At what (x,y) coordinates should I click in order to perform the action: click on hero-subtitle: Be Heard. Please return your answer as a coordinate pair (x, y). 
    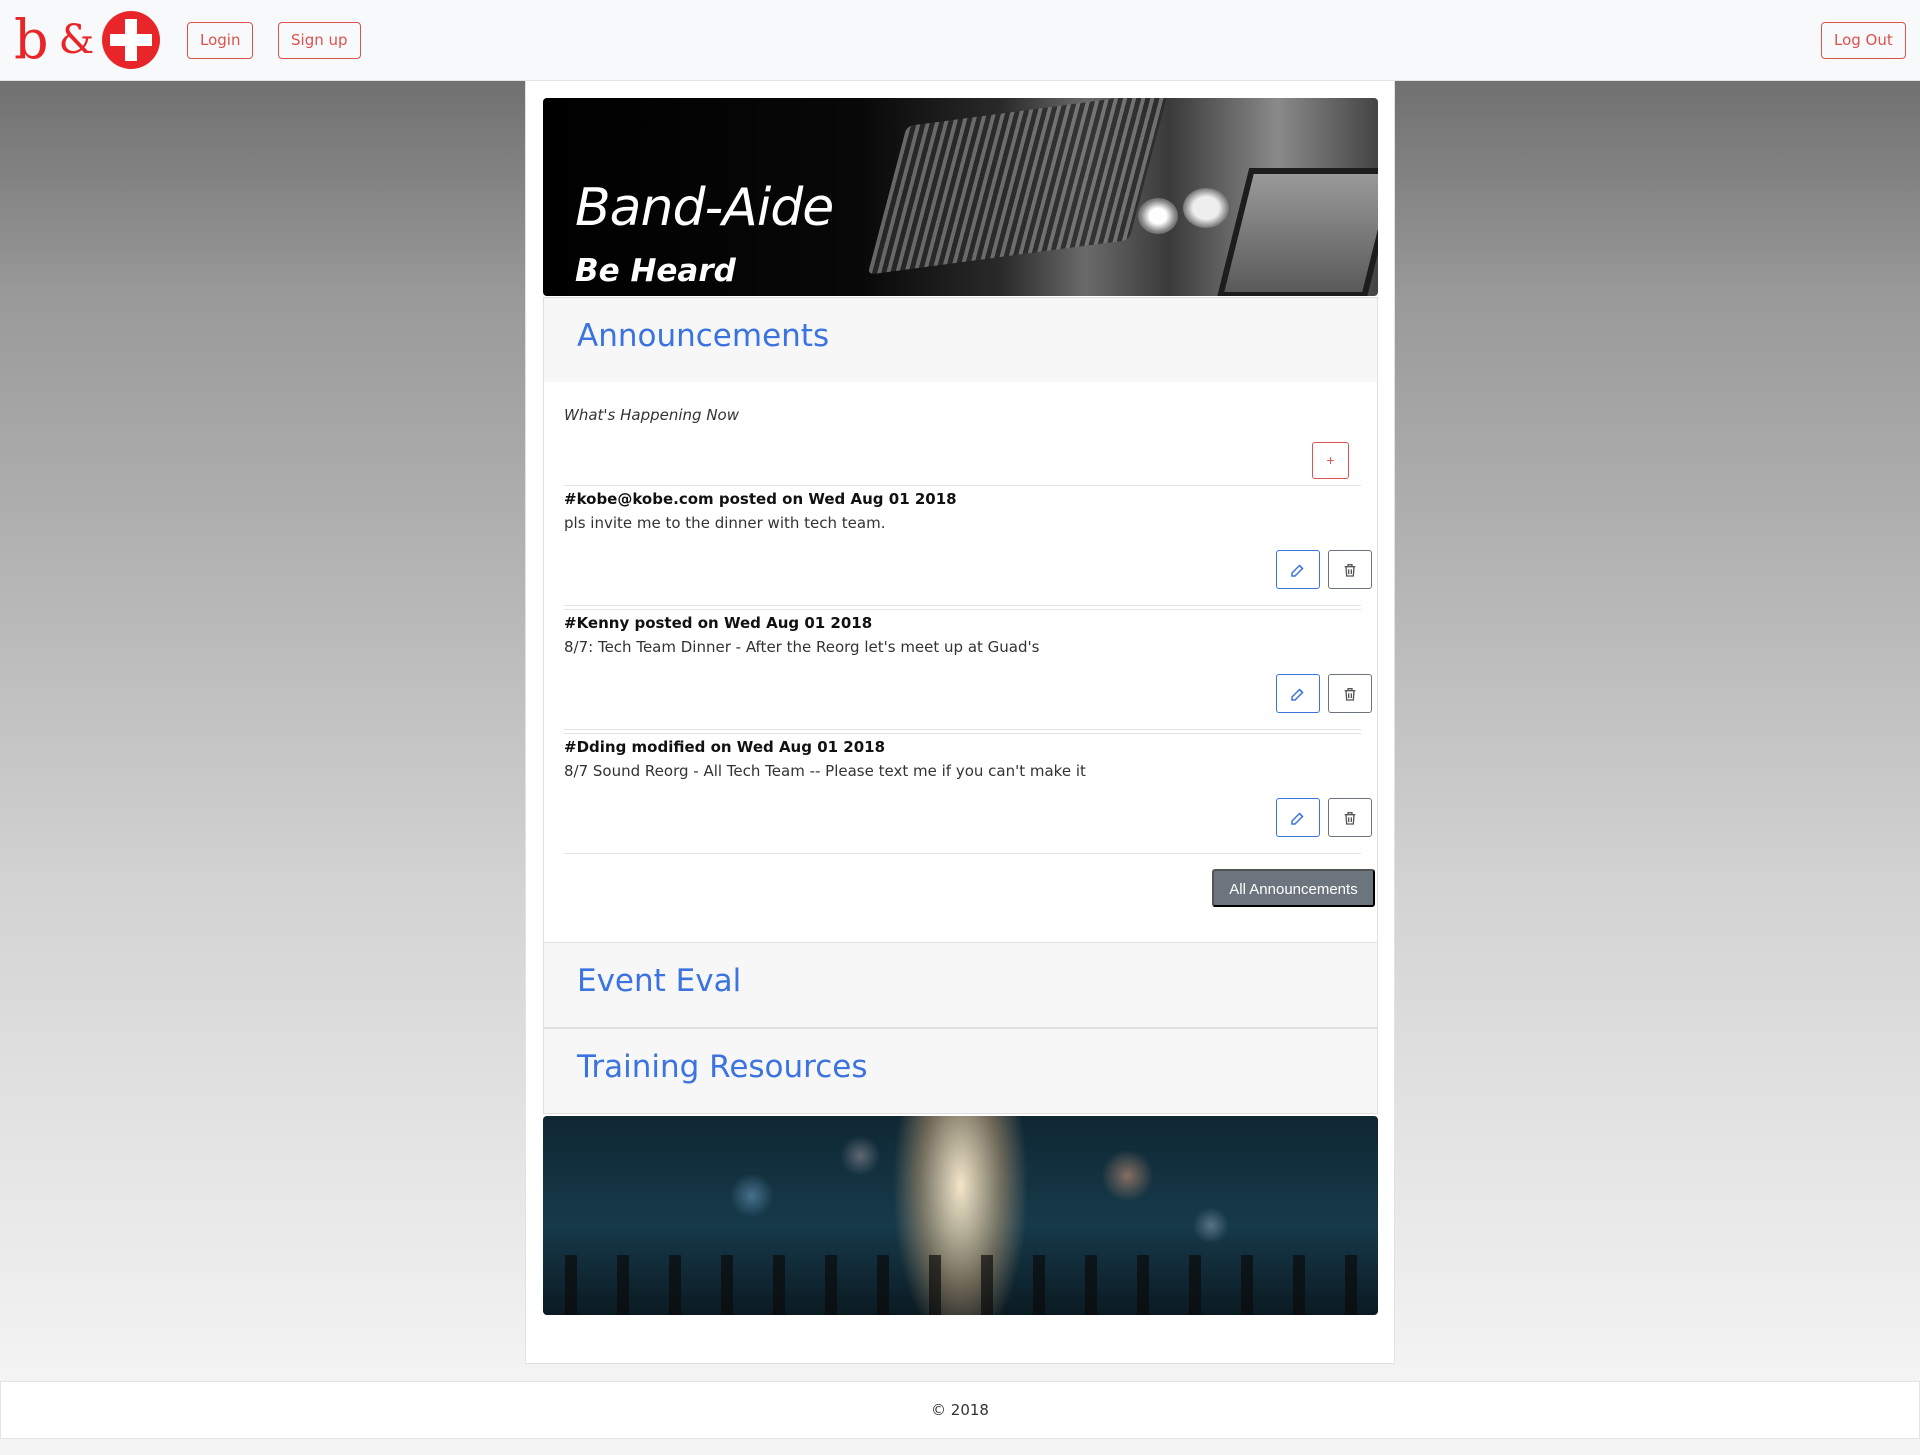
    Looking at the image, I should click on (655, 271).